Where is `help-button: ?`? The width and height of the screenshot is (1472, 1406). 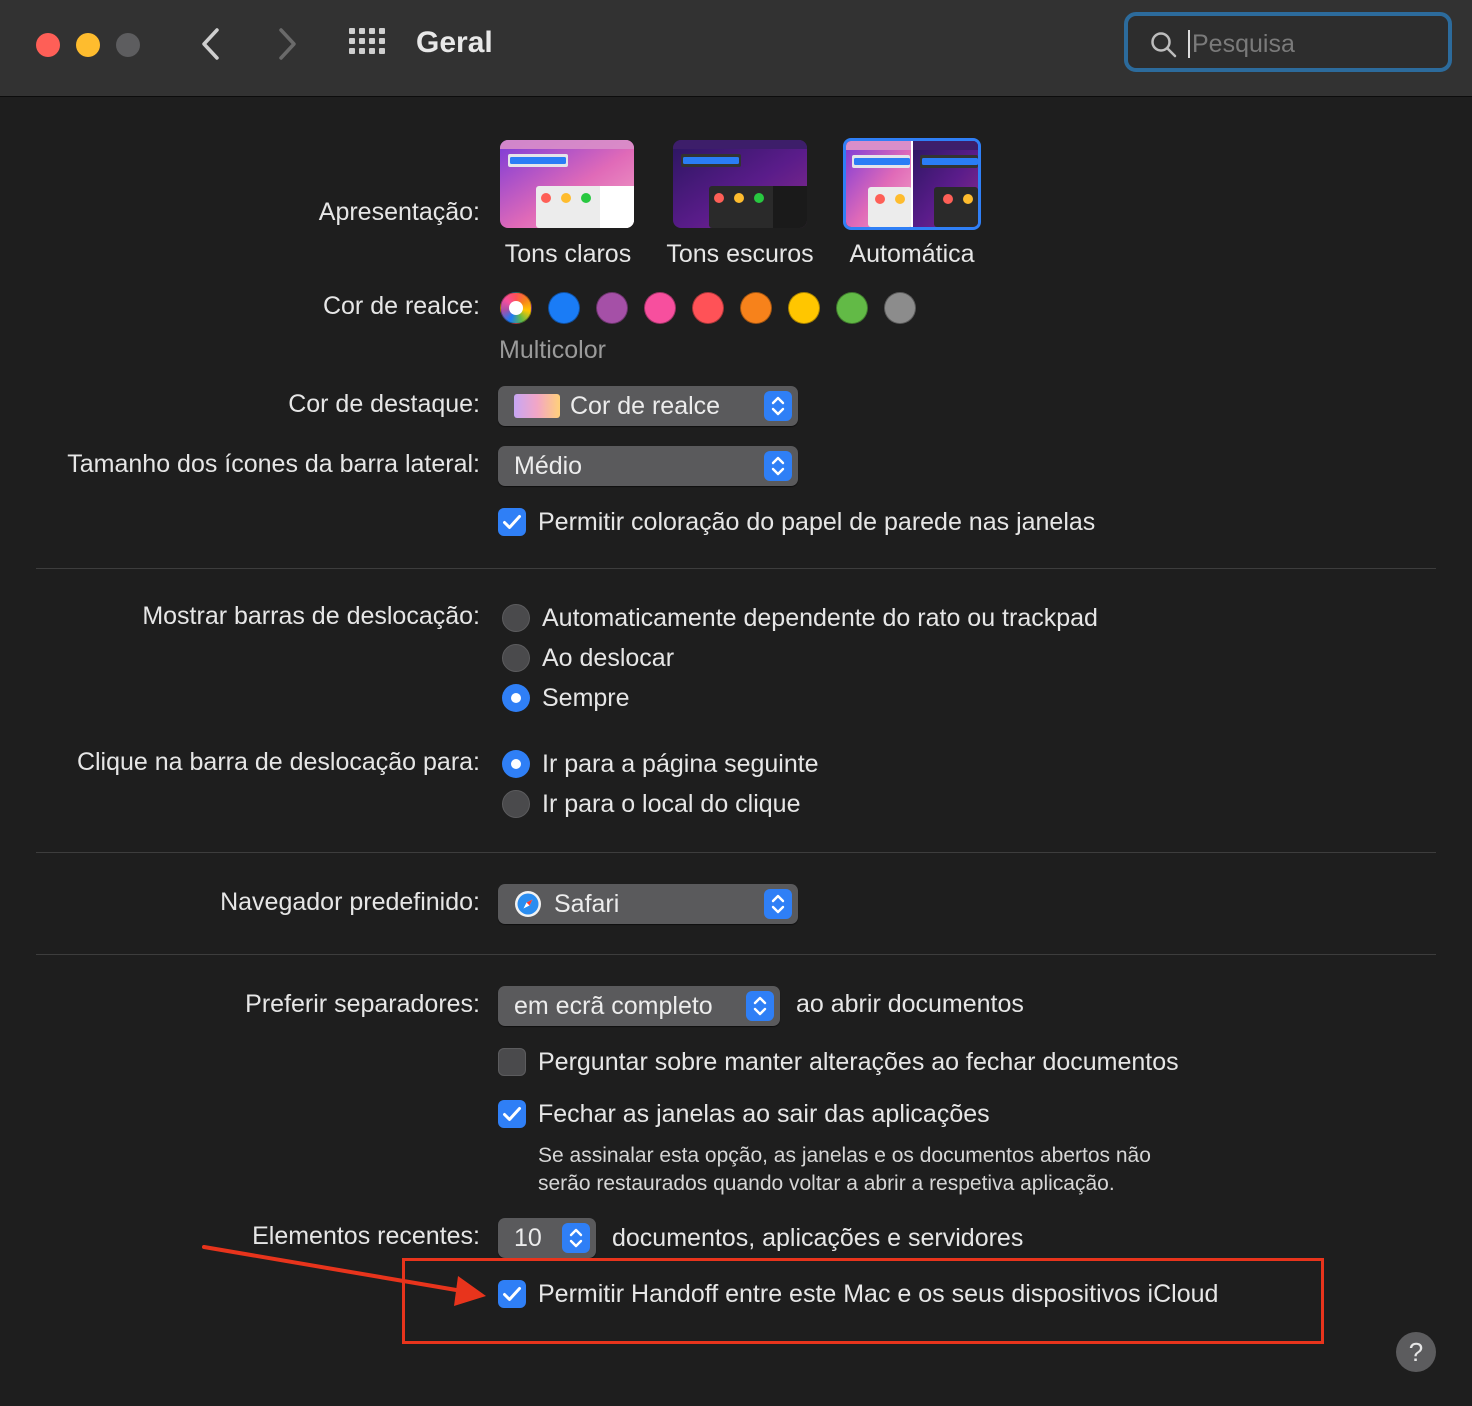 help-button: ? is located at coordinates (1416, 1352).